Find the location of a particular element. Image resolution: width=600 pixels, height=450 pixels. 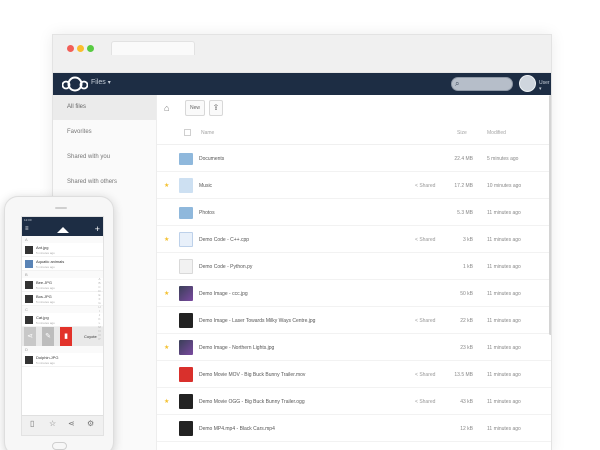

home-icon: ⌂ is located at coordinates (166, 108).